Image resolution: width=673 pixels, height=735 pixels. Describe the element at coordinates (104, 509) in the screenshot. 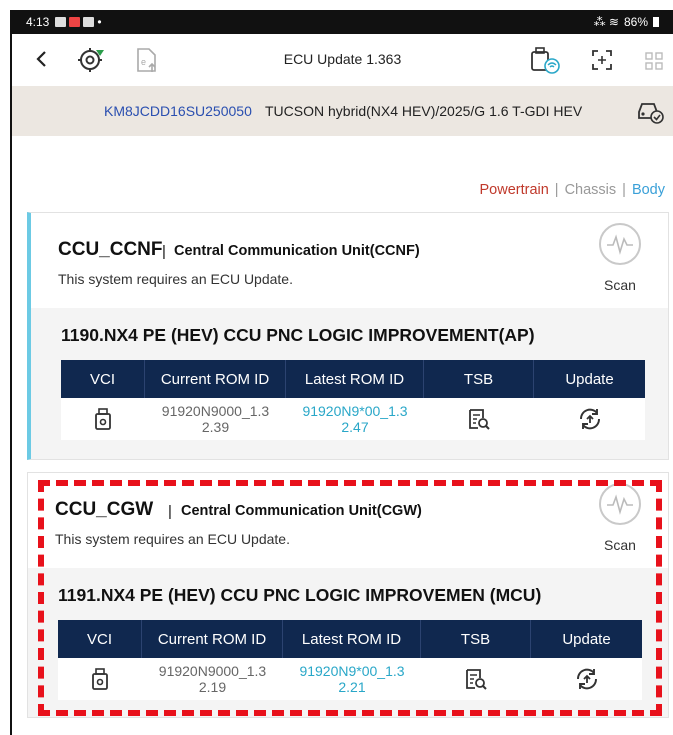

I see `system-code: CCU_CGW` at that location.